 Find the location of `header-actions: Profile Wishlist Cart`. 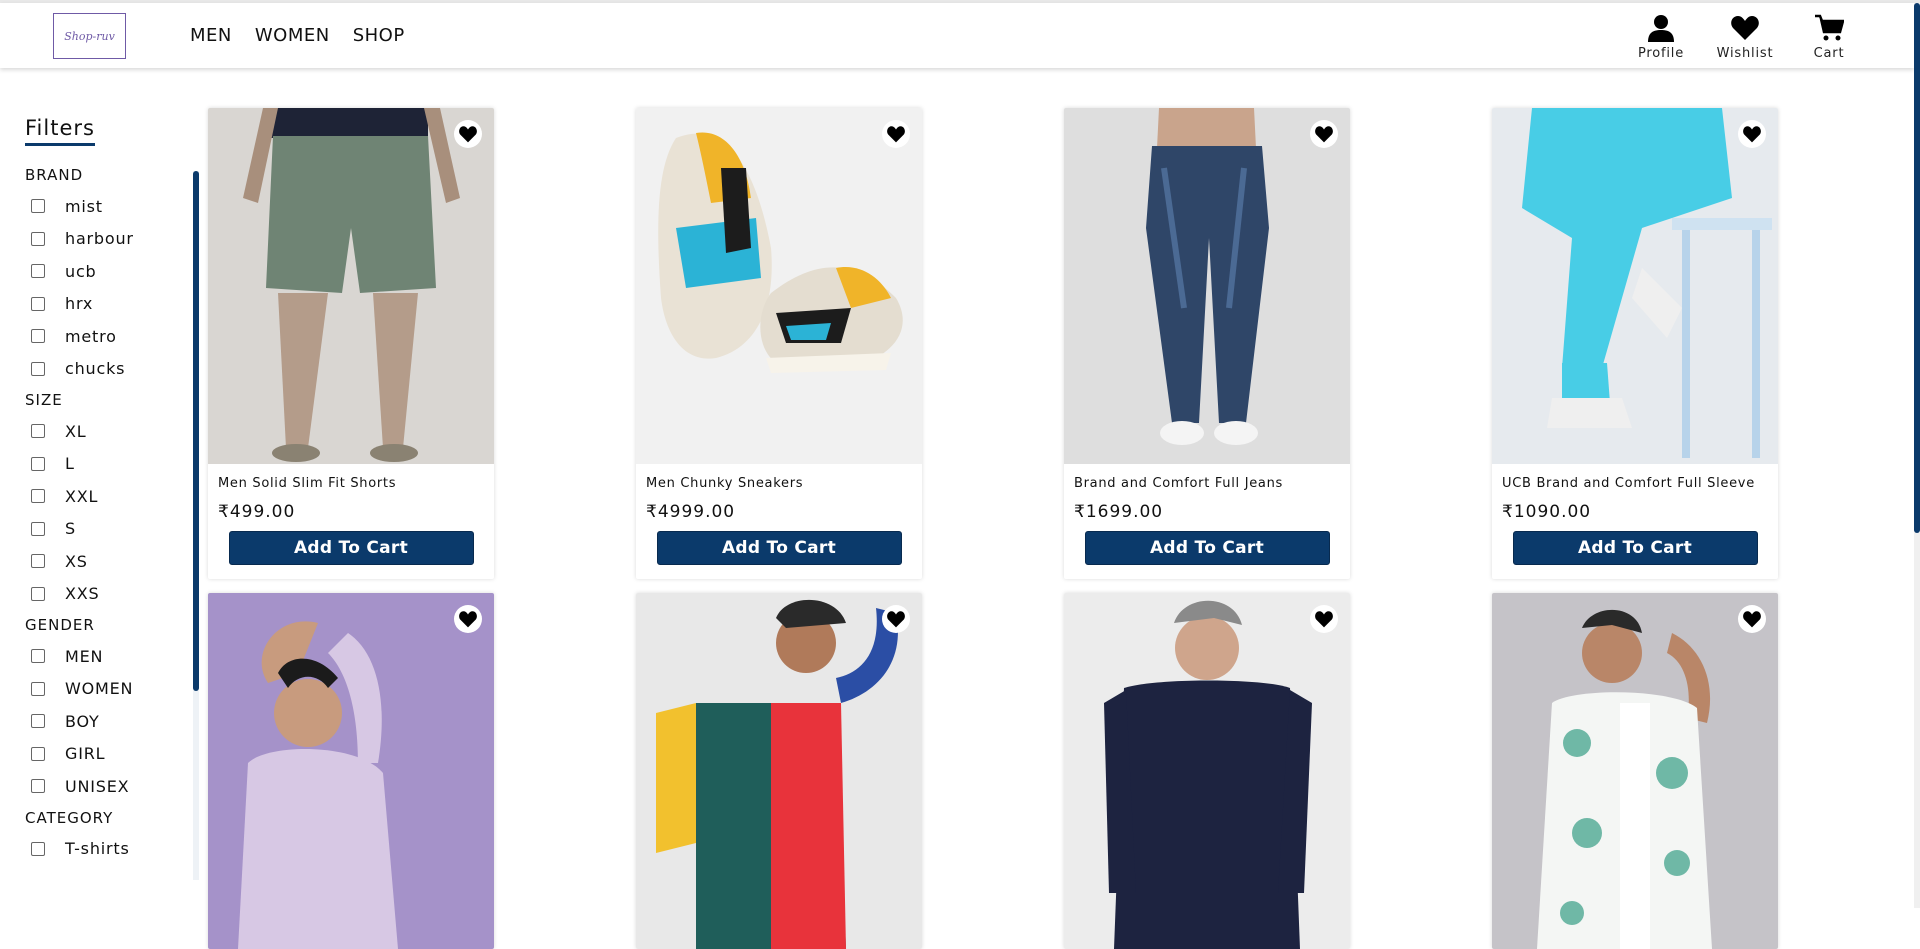

header-actions: Profile Wishlist Cart is located at coordinates (1745, 37).